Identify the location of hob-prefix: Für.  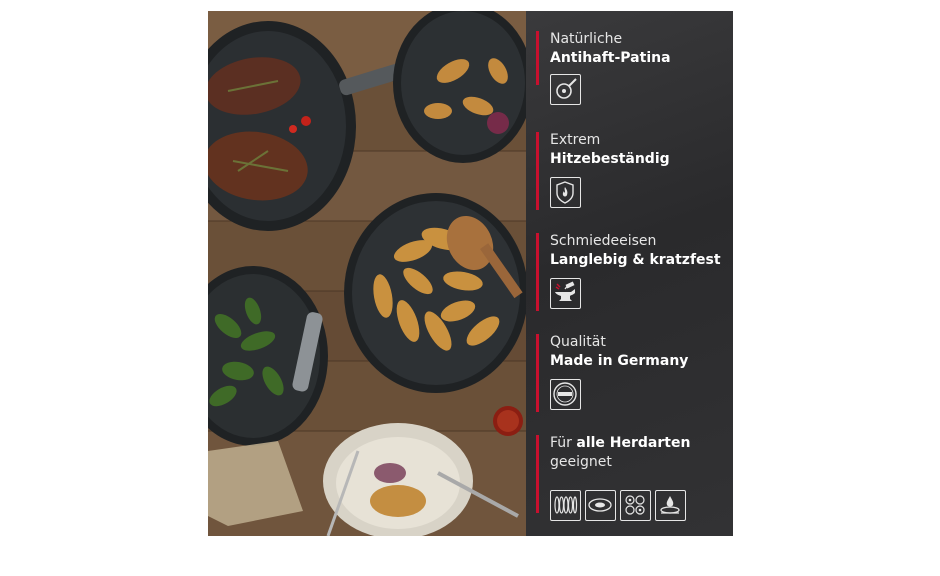
(563, 443).